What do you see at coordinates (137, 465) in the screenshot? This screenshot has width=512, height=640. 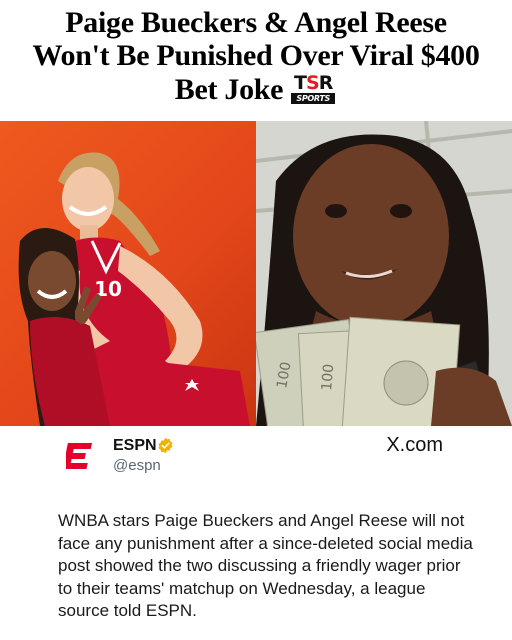 I see `account-handle: @espn` at bounding box center [137, 465].